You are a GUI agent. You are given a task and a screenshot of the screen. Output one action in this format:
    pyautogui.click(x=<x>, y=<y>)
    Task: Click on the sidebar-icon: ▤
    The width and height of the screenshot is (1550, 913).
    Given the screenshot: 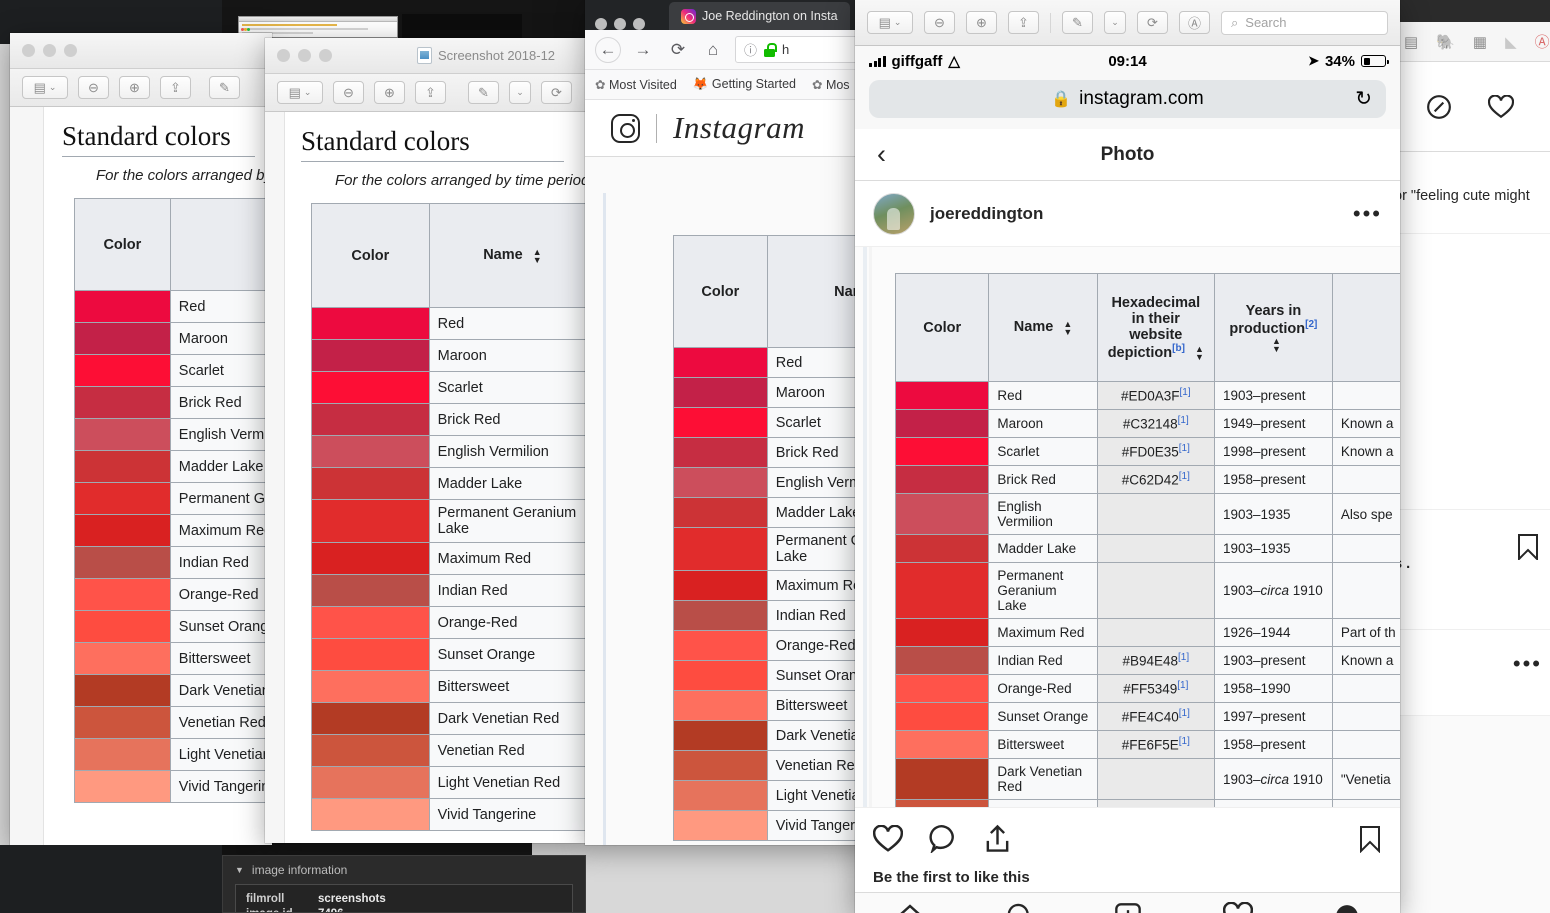 What is the action you would take?
    pyautogui.click(x=1411, y=42)
    